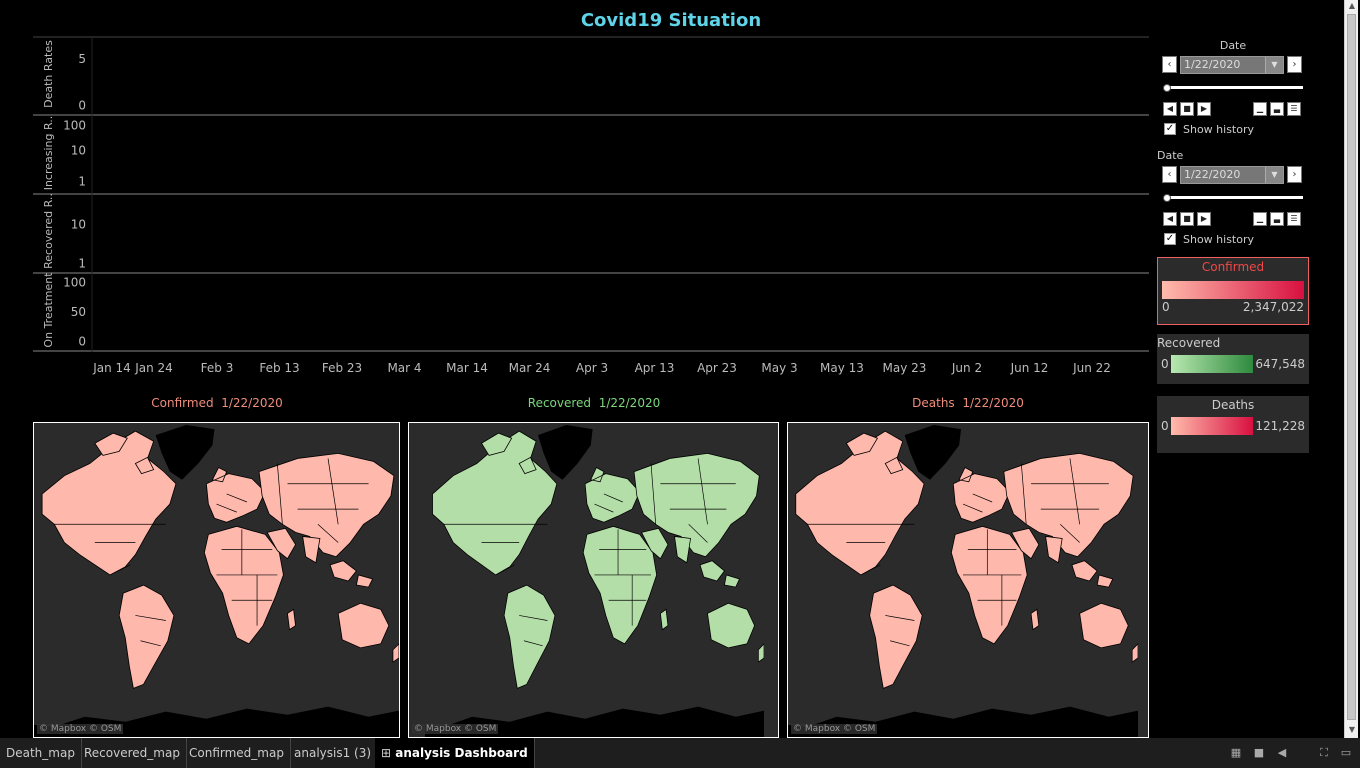  What do you see at coordinates (1324, 753) in the screenshot?
I see `fullscreen-icon: ⛶` at bounding box center [1324, 753].